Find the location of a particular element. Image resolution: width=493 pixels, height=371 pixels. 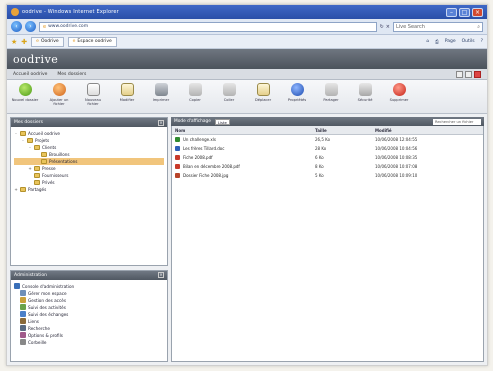

print-icon: ⎙ is located at coordinates (437, 42).